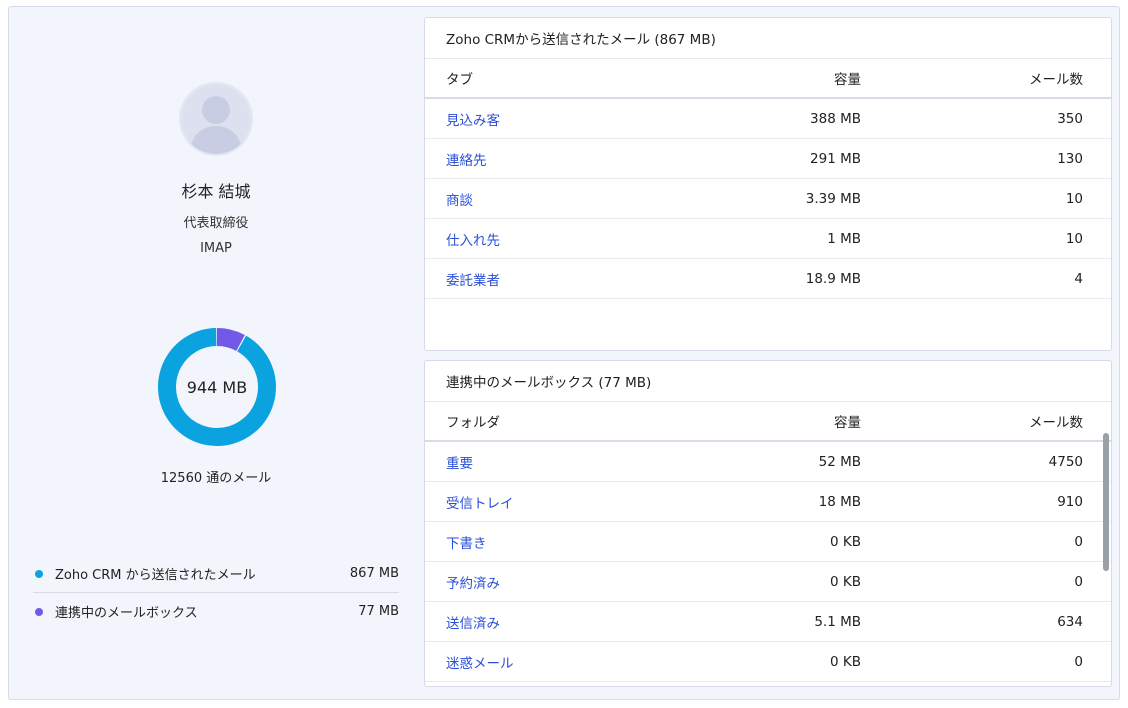 The height and width of the screenshot is (708, 1128). What do you see at coordinates (847, 80) in the screenshot?
I see `column-header-size: 容量` at bounding box center [847, 80].